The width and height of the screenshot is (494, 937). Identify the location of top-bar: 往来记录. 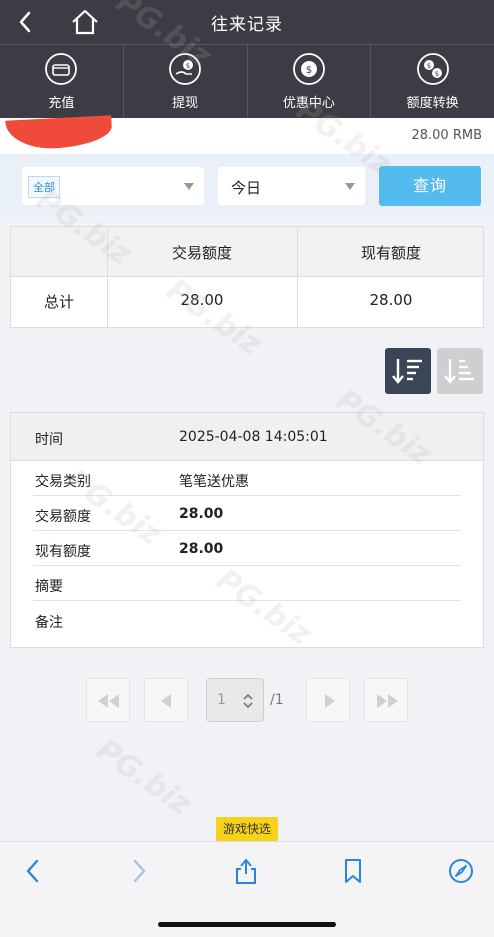
(247, 22).